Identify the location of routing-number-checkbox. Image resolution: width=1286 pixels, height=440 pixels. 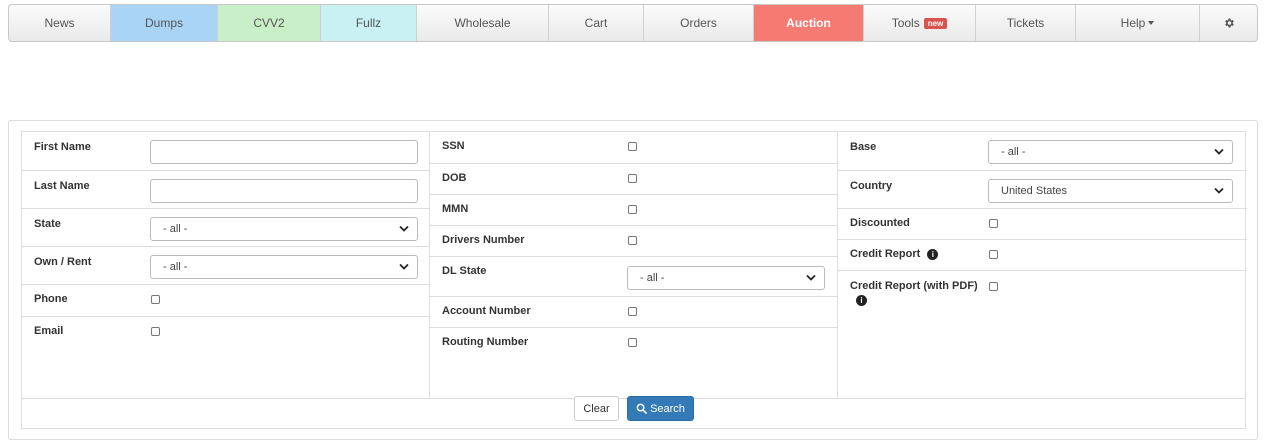
(632, 342).